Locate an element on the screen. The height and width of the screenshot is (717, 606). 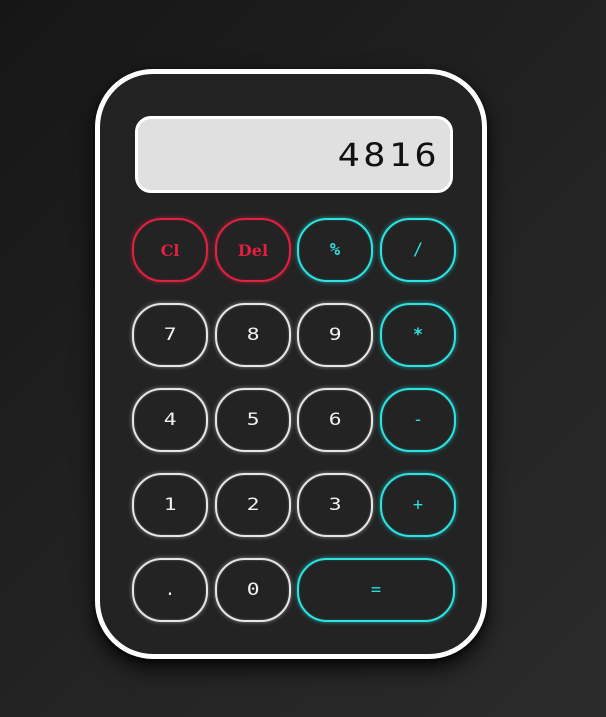
digit-1-label: 1 is located at coordinates (170, 505).